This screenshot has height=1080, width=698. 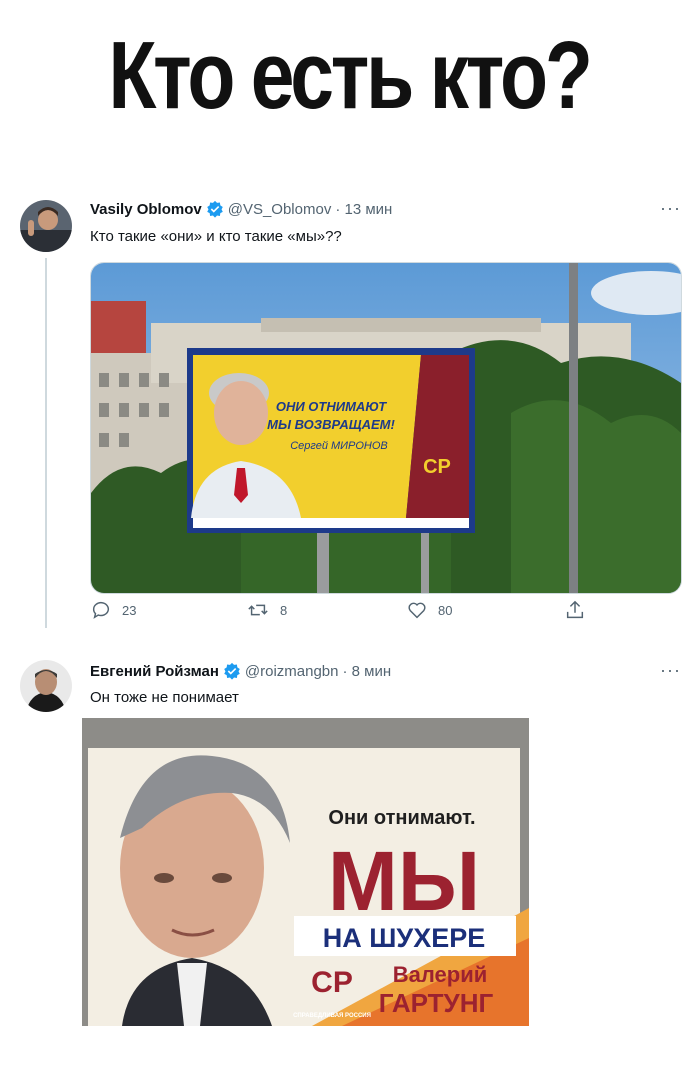 I want to click on tweet-text: Он тоже не понимает, so click(x=164, y=697).